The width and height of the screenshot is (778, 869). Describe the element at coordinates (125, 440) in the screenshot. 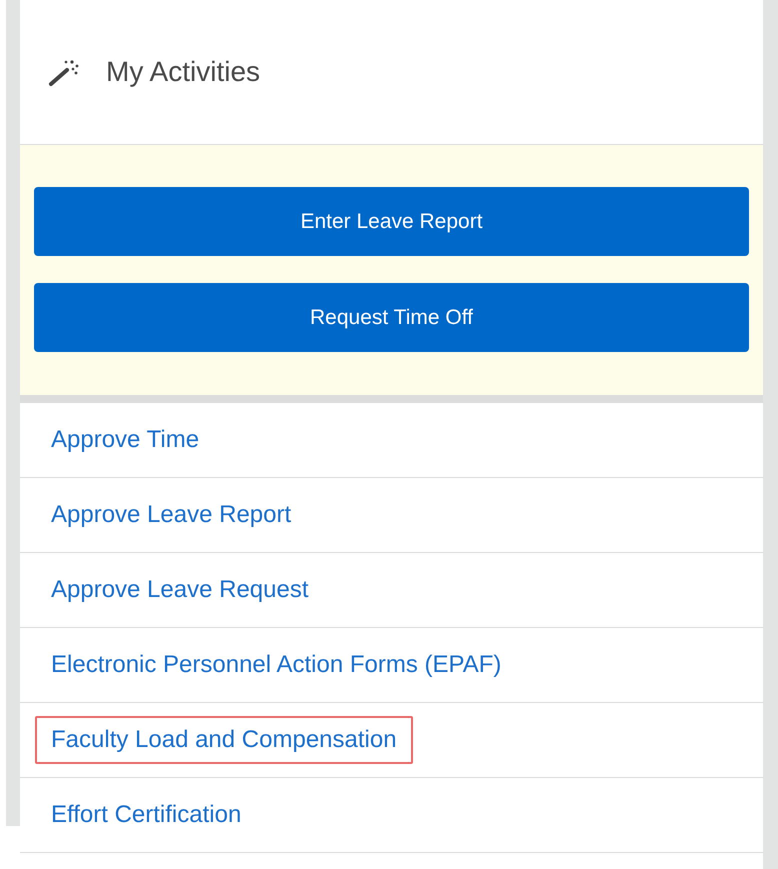

I see `activity-link: Approve Time` at that location.